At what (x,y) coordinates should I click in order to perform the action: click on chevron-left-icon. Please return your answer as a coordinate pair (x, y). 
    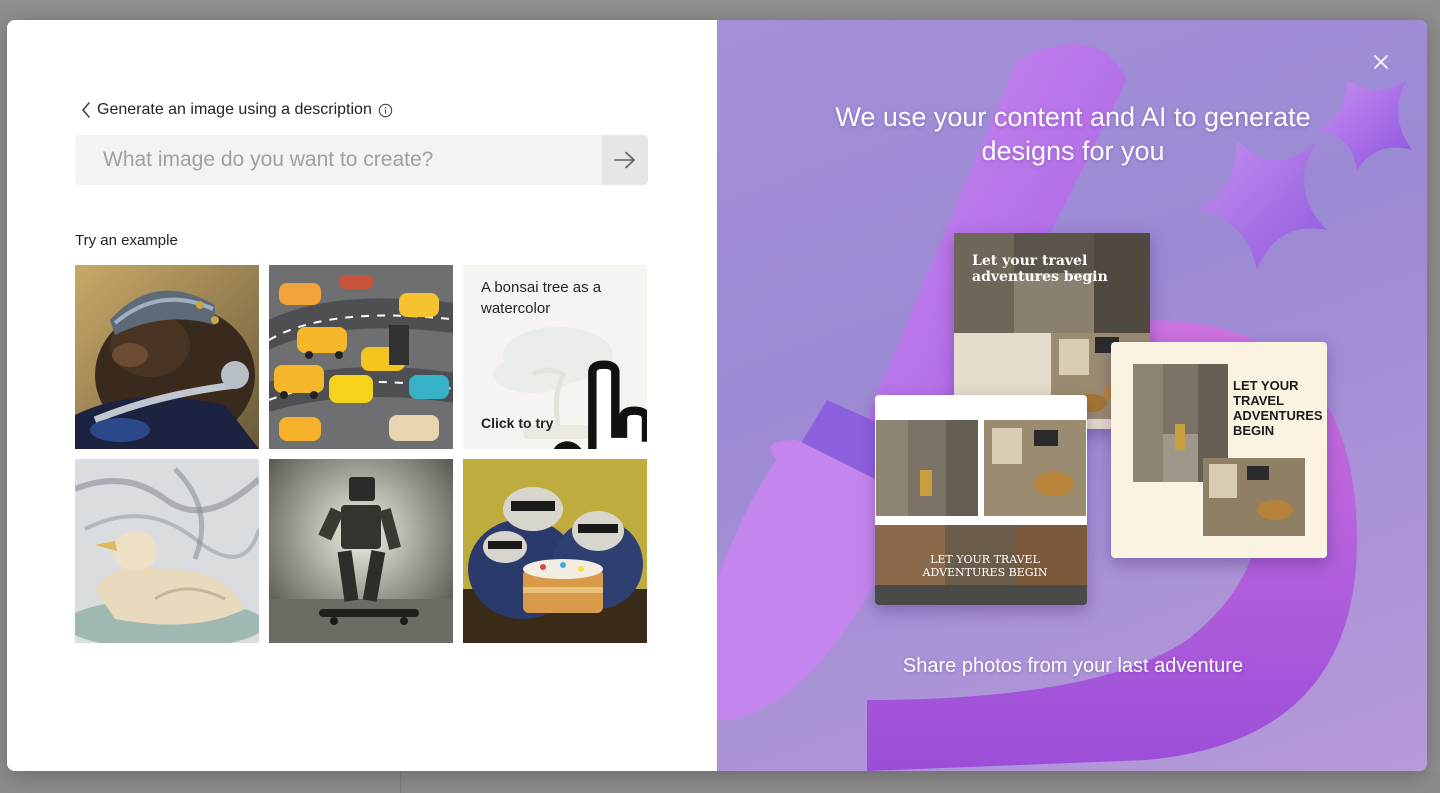
    Looking at the image, I should click on (86, 110).